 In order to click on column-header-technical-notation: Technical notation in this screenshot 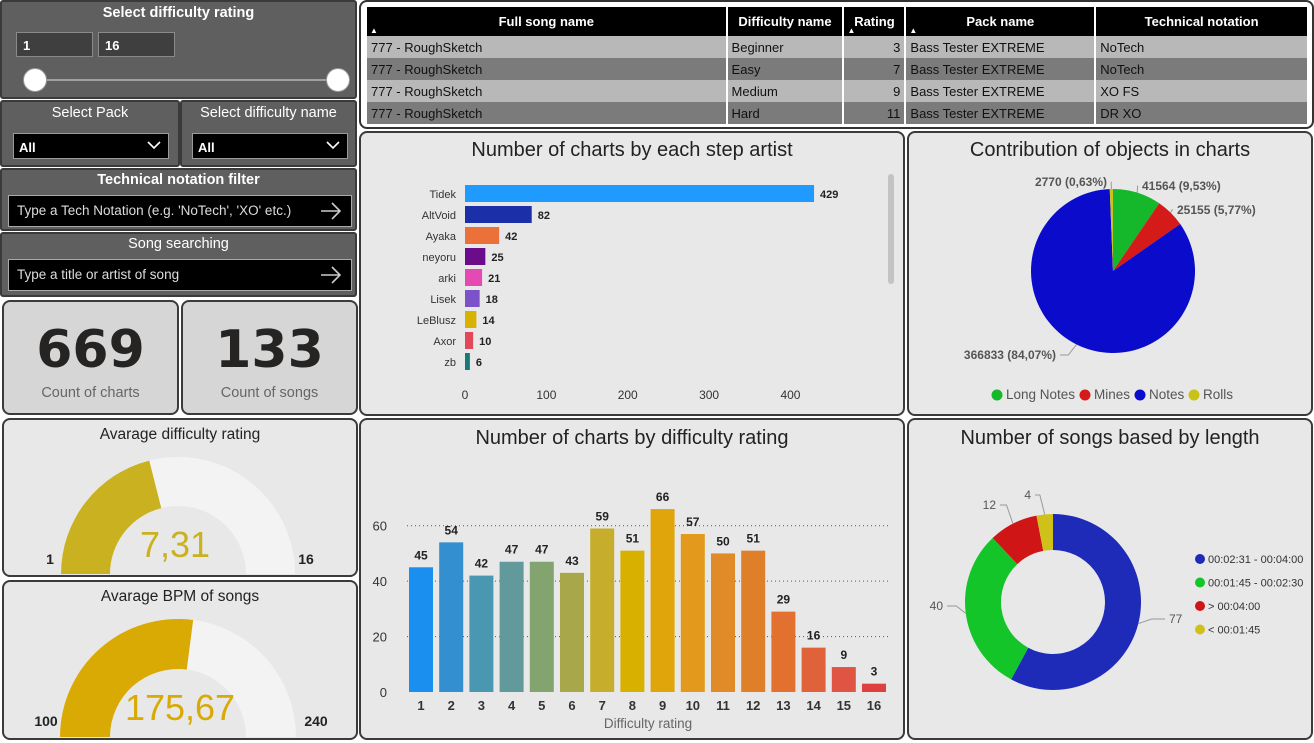, I will do `click(1202, 21)`.